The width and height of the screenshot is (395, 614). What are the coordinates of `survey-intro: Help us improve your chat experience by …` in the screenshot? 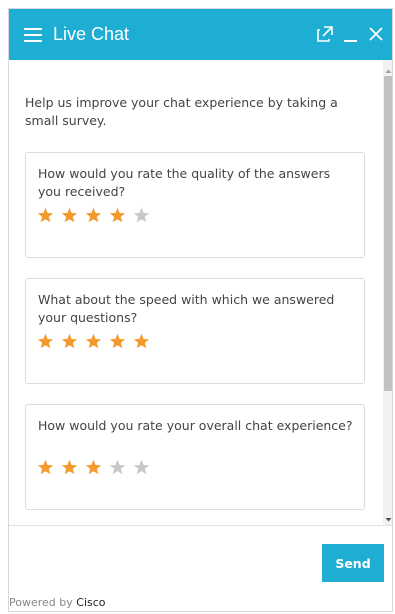 It's located at (181, 111).